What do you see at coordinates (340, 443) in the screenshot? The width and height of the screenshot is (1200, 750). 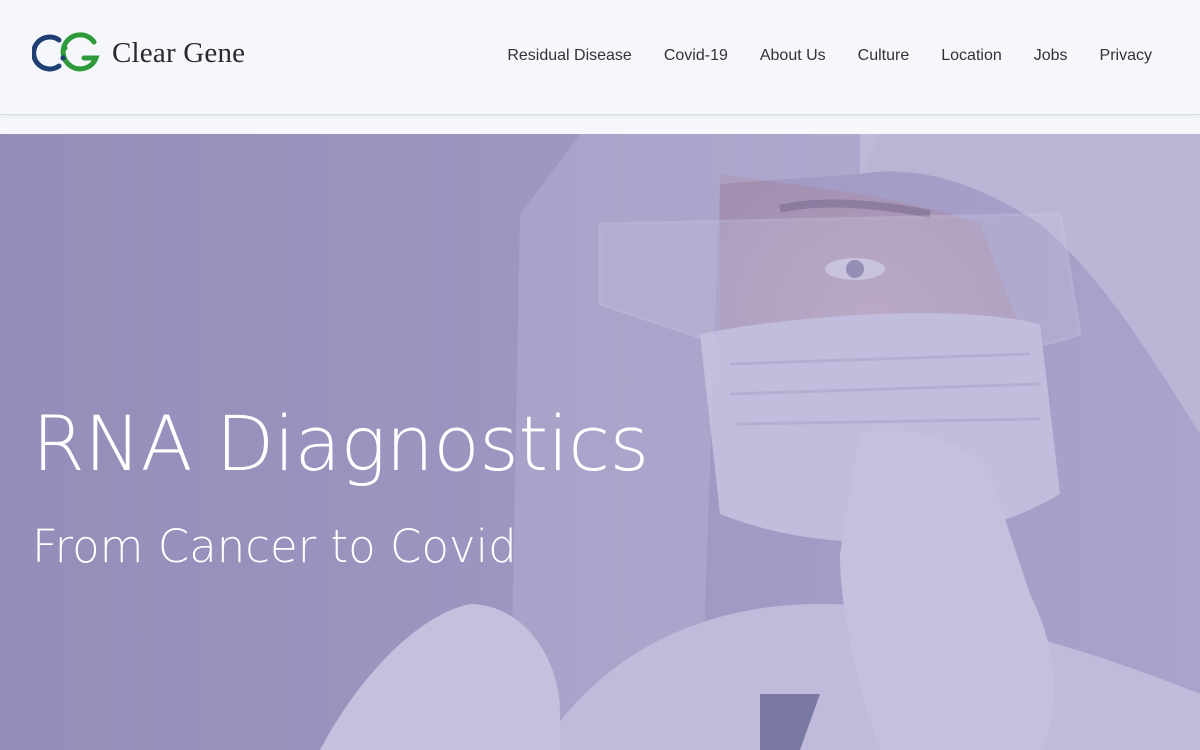 I see `hero-title: RNA Diagnostics` at bounding box center [340, 443].